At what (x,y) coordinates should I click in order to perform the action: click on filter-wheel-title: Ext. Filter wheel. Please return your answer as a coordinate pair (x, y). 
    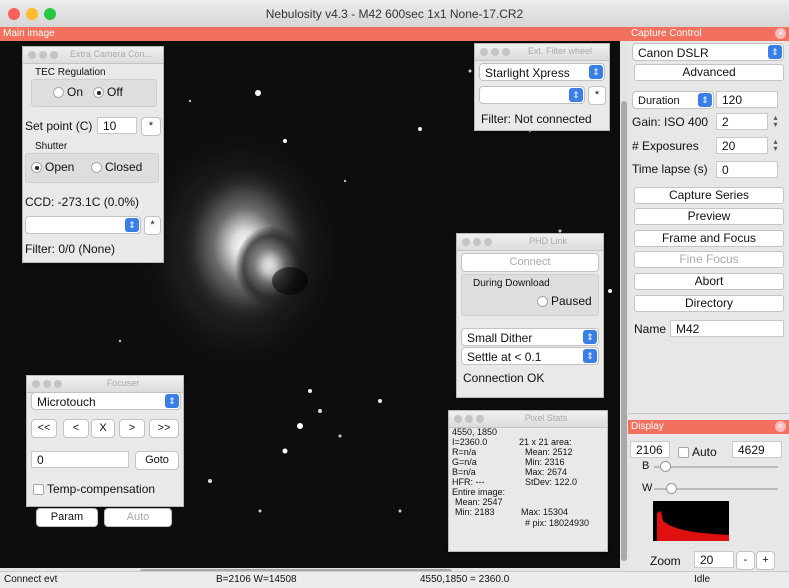
    Looking at the image, I should click on (560, 51).